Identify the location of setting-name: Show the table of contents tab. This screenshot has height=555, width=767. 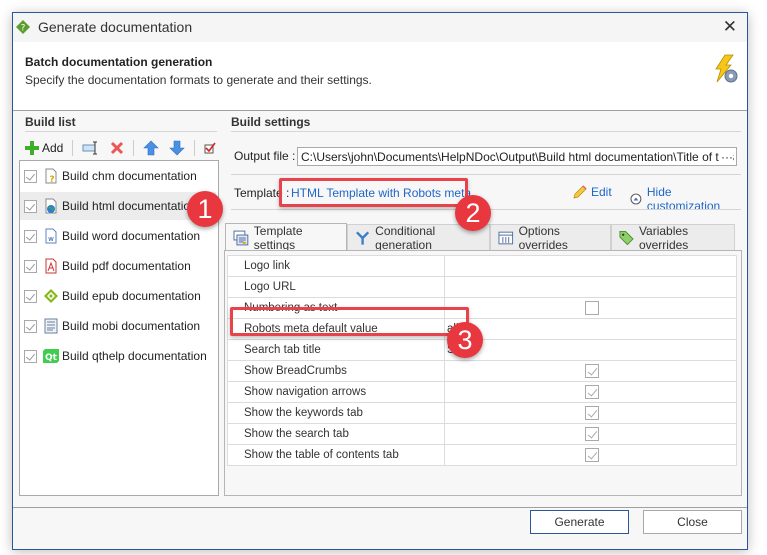
(336, 455).